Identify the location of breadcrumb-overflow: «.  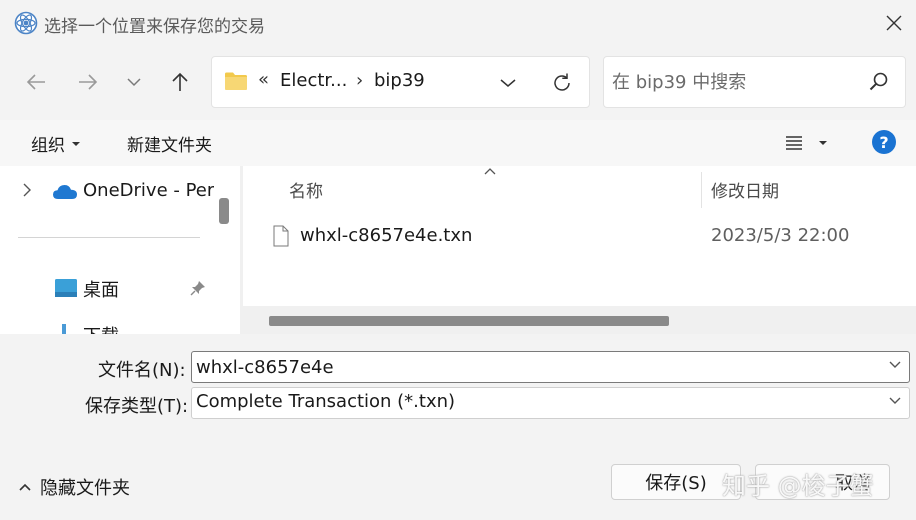
(263, 79).